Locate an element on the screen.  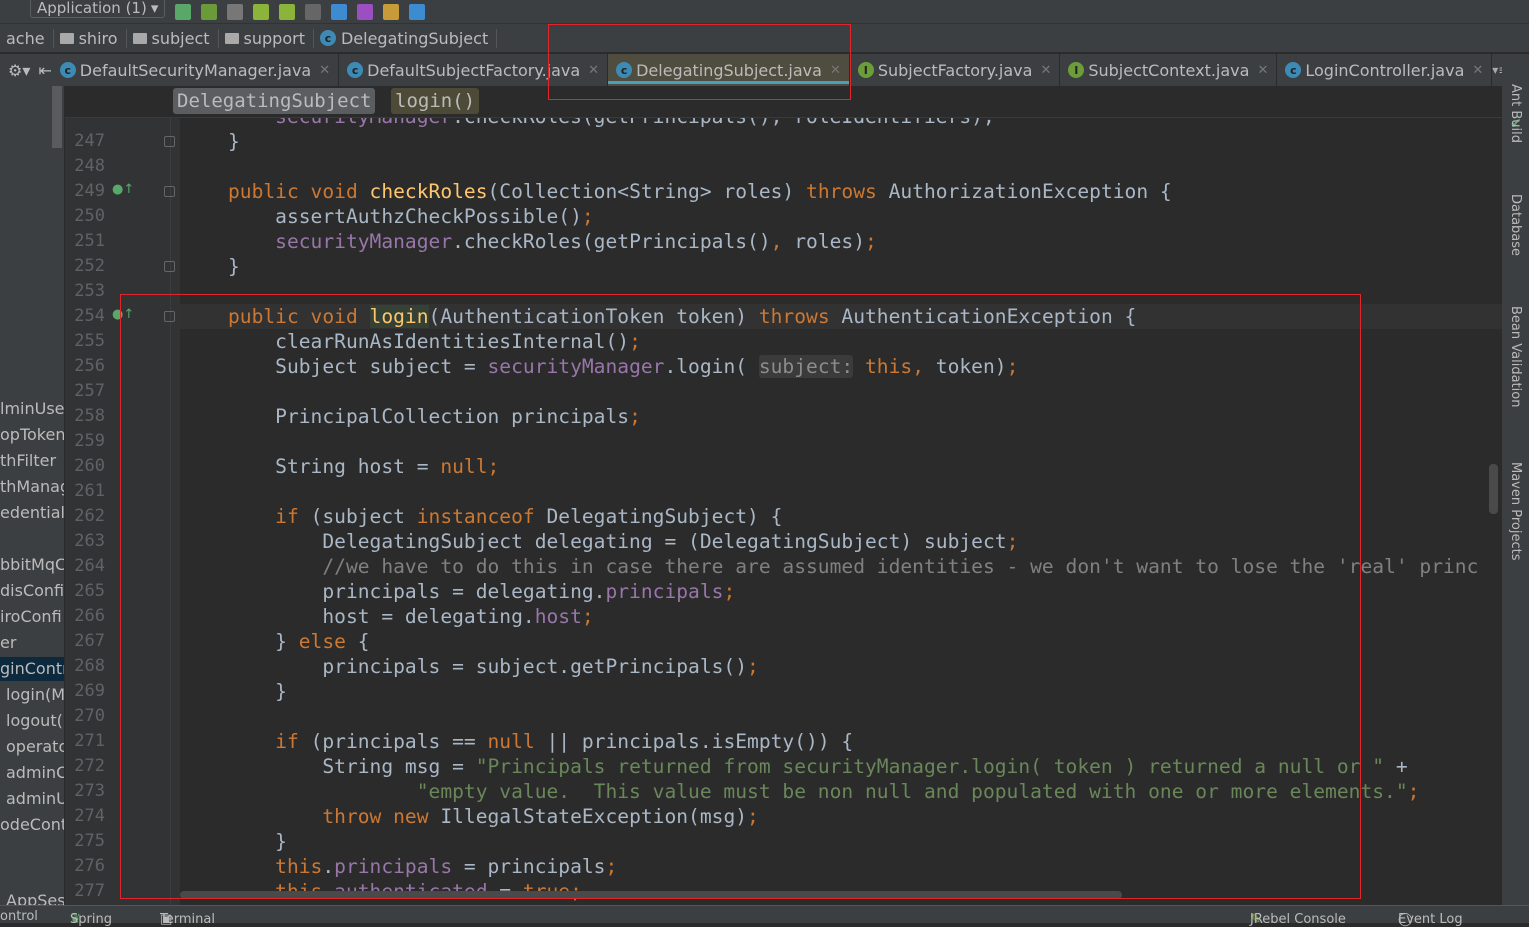
jrebel-run-icon is located at coordinates (261, 11).